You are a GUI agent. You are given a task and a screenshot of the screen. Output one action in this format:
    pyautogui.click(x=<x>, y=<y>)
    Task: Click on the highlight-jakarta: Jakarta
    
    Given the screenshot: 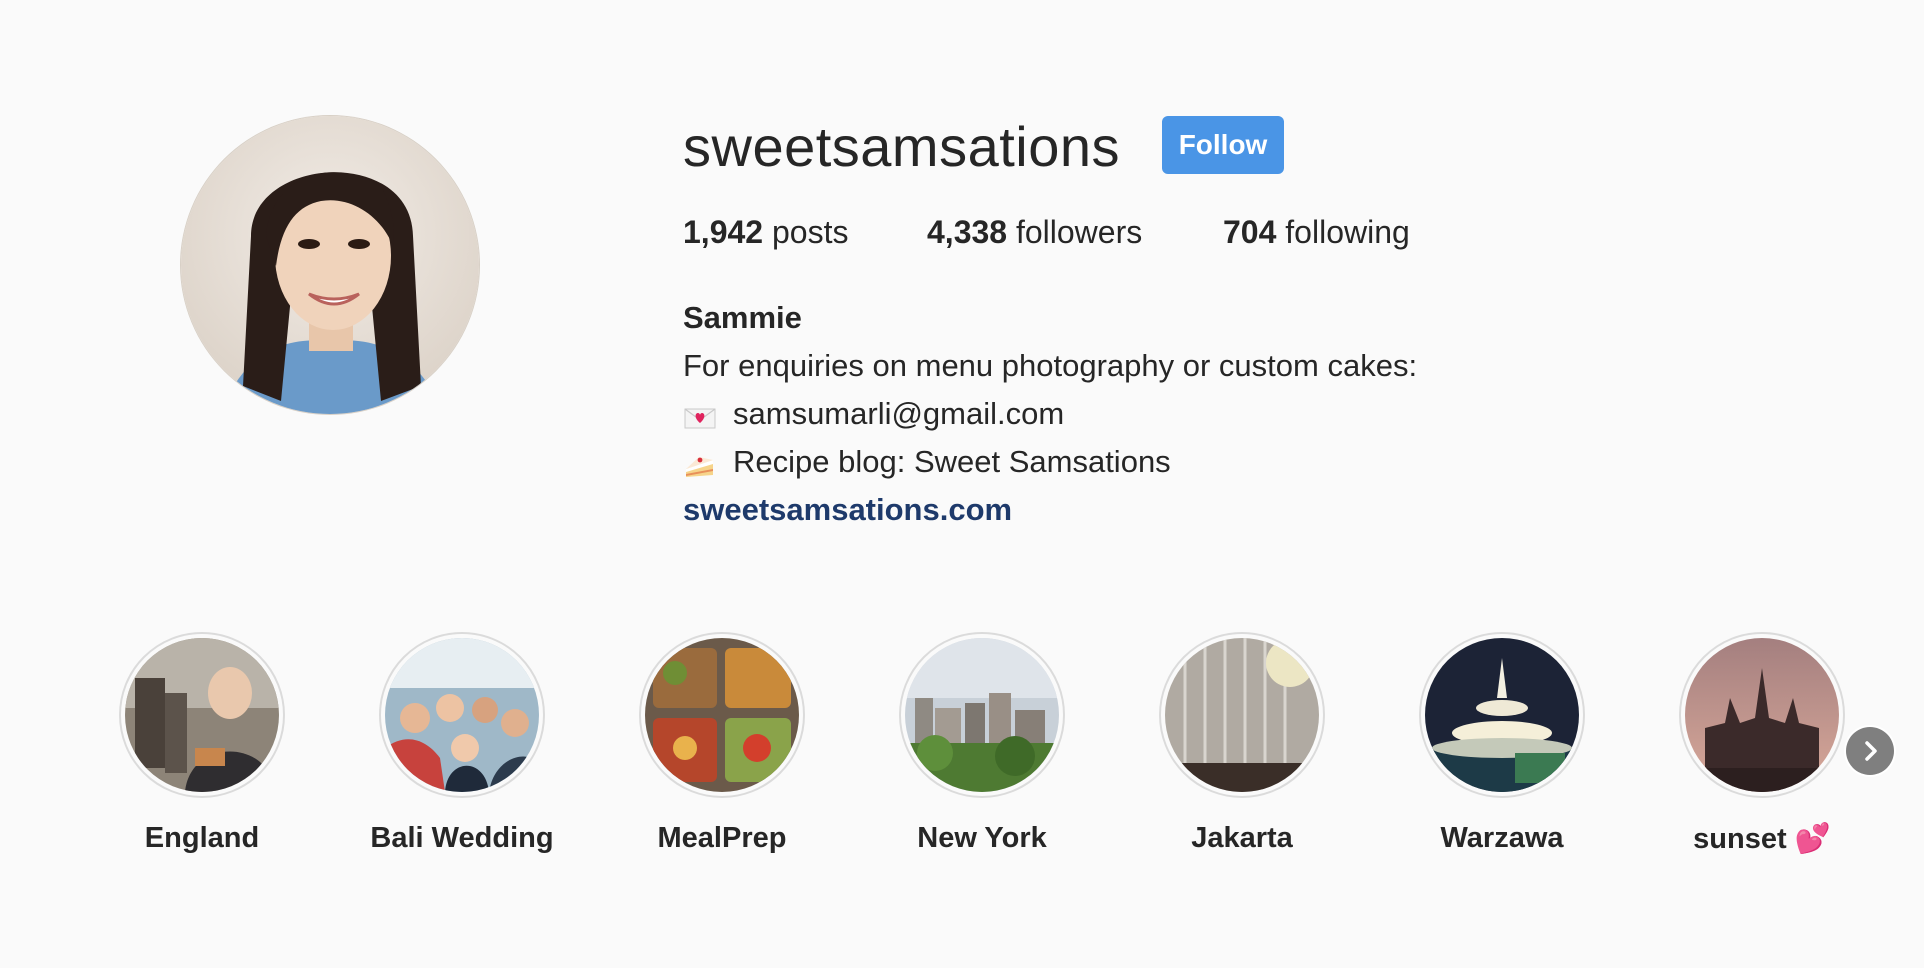 What is the action you would take?
    pyautogui.click(x=1242, y=743)
    